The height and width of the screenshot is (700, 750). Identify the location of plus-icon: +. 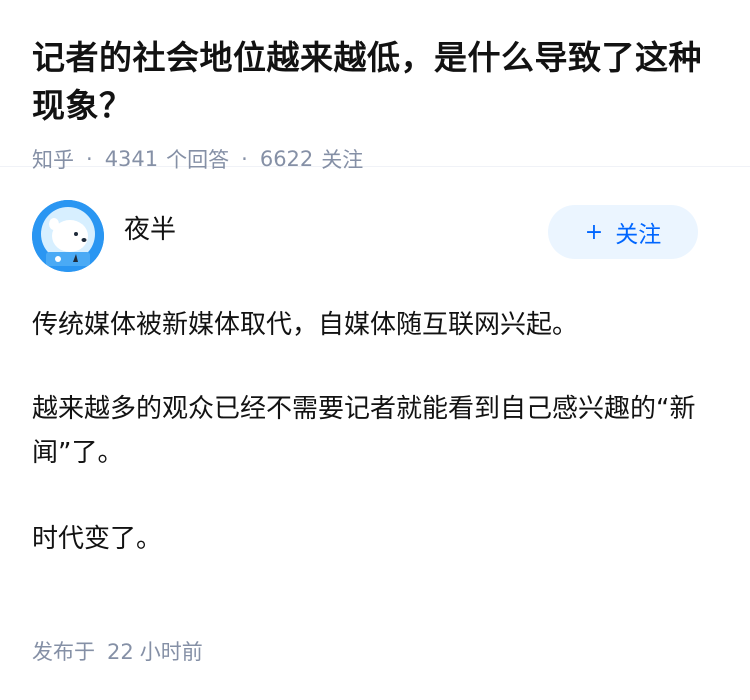
(594, 232).